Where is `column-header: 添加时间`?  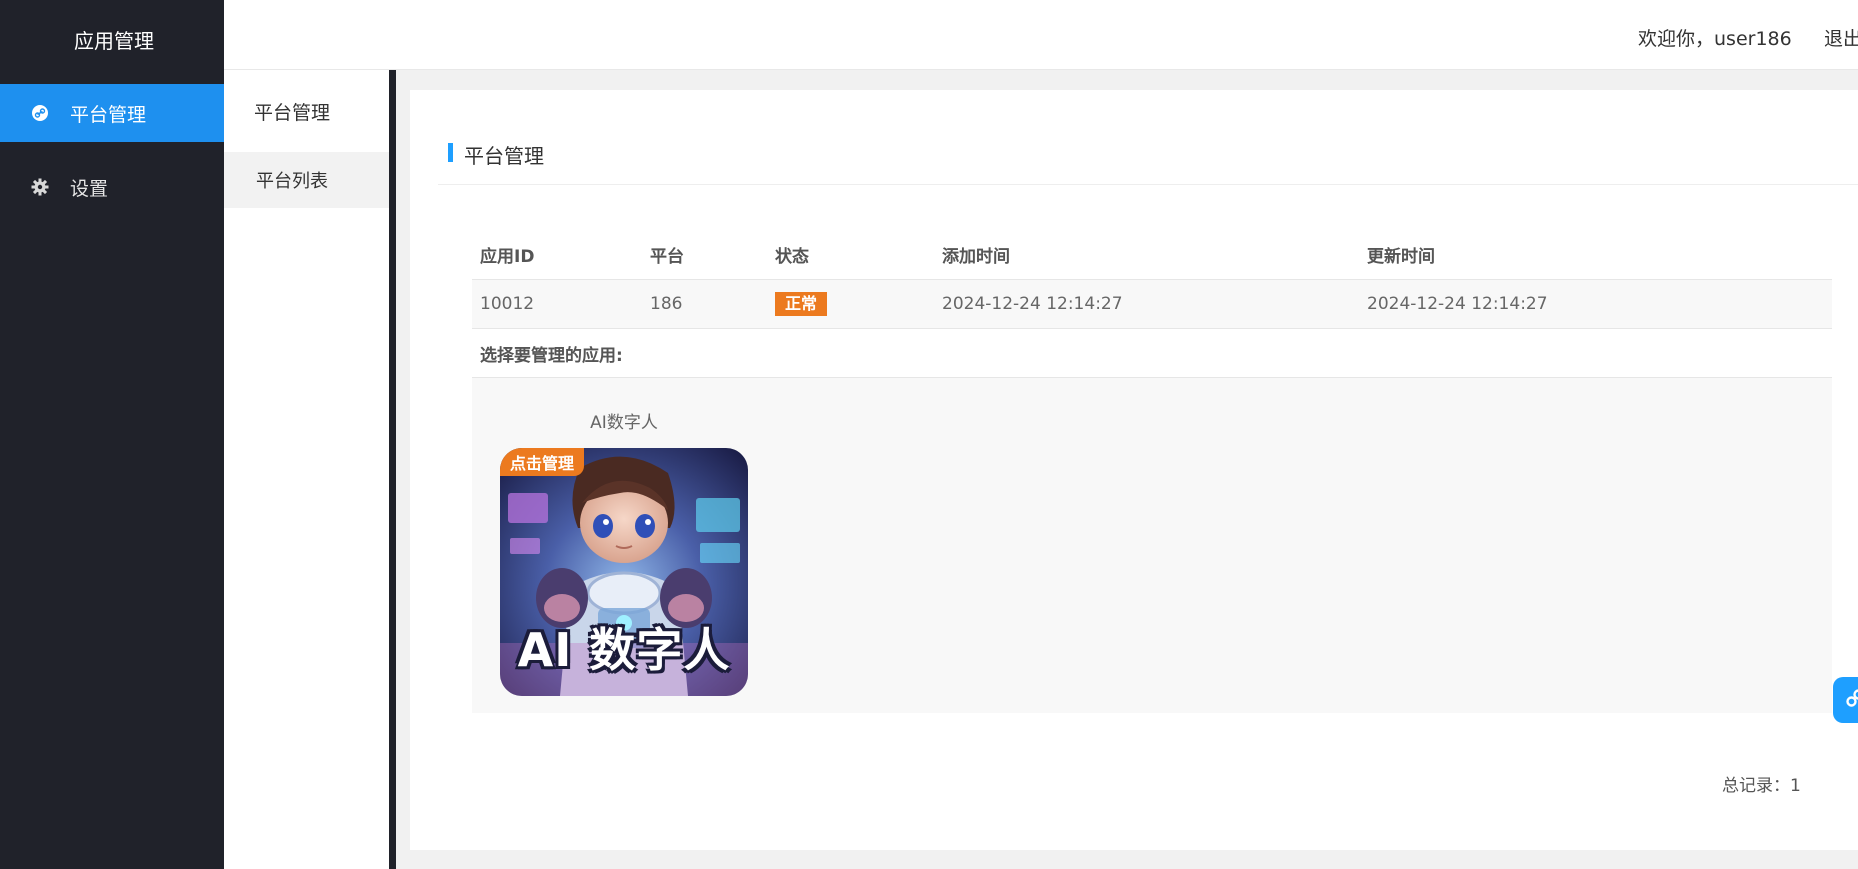
column-header: 添加时间 is located at coordinates (976, 257).